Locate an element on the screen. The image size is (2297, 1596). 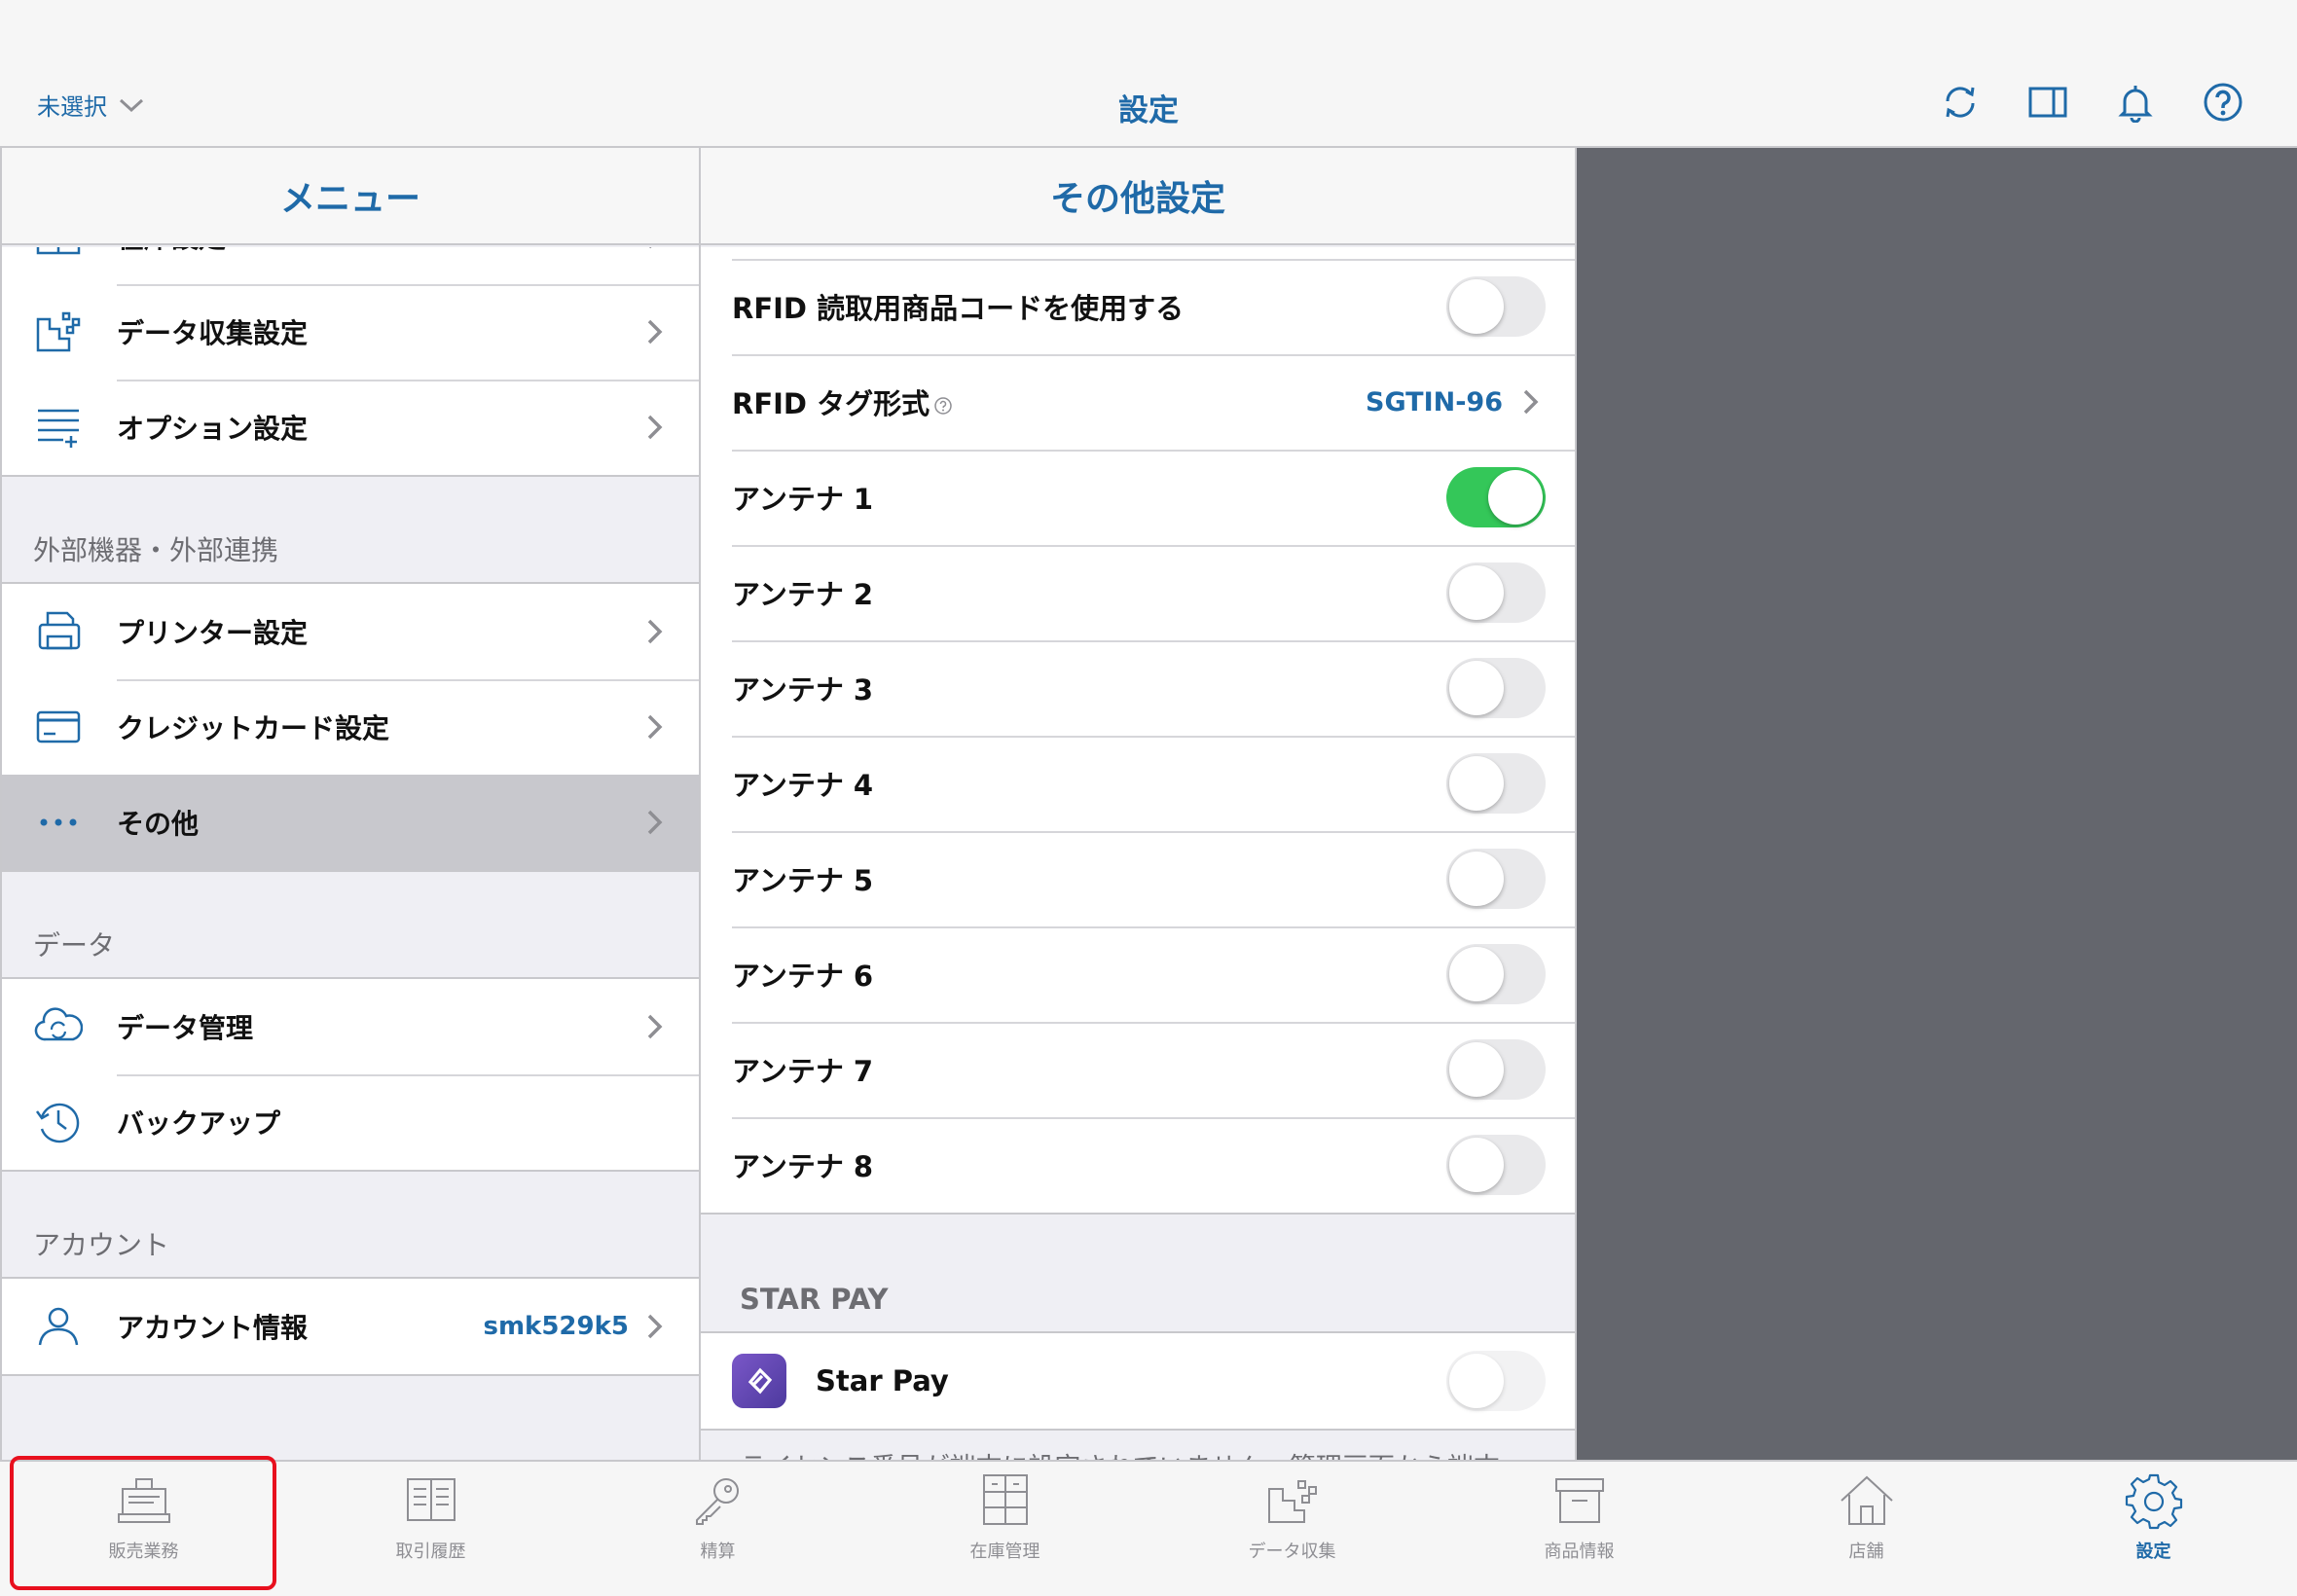
menu-item-account-info: アカウント情報 smk529k5 is located at coordinates (350, 1326).